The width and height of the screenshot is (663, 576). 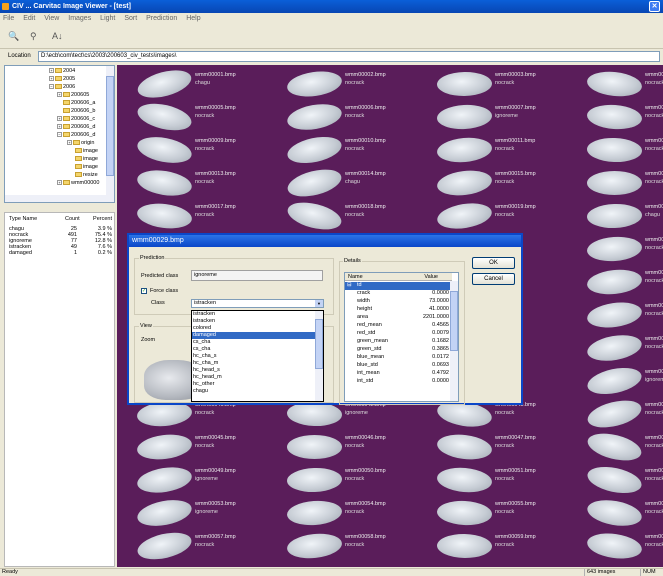 What do you see at coordinates (80, 143) in the screenshot?
I see `tree-node: + origin` at bounding box center [80, 143].